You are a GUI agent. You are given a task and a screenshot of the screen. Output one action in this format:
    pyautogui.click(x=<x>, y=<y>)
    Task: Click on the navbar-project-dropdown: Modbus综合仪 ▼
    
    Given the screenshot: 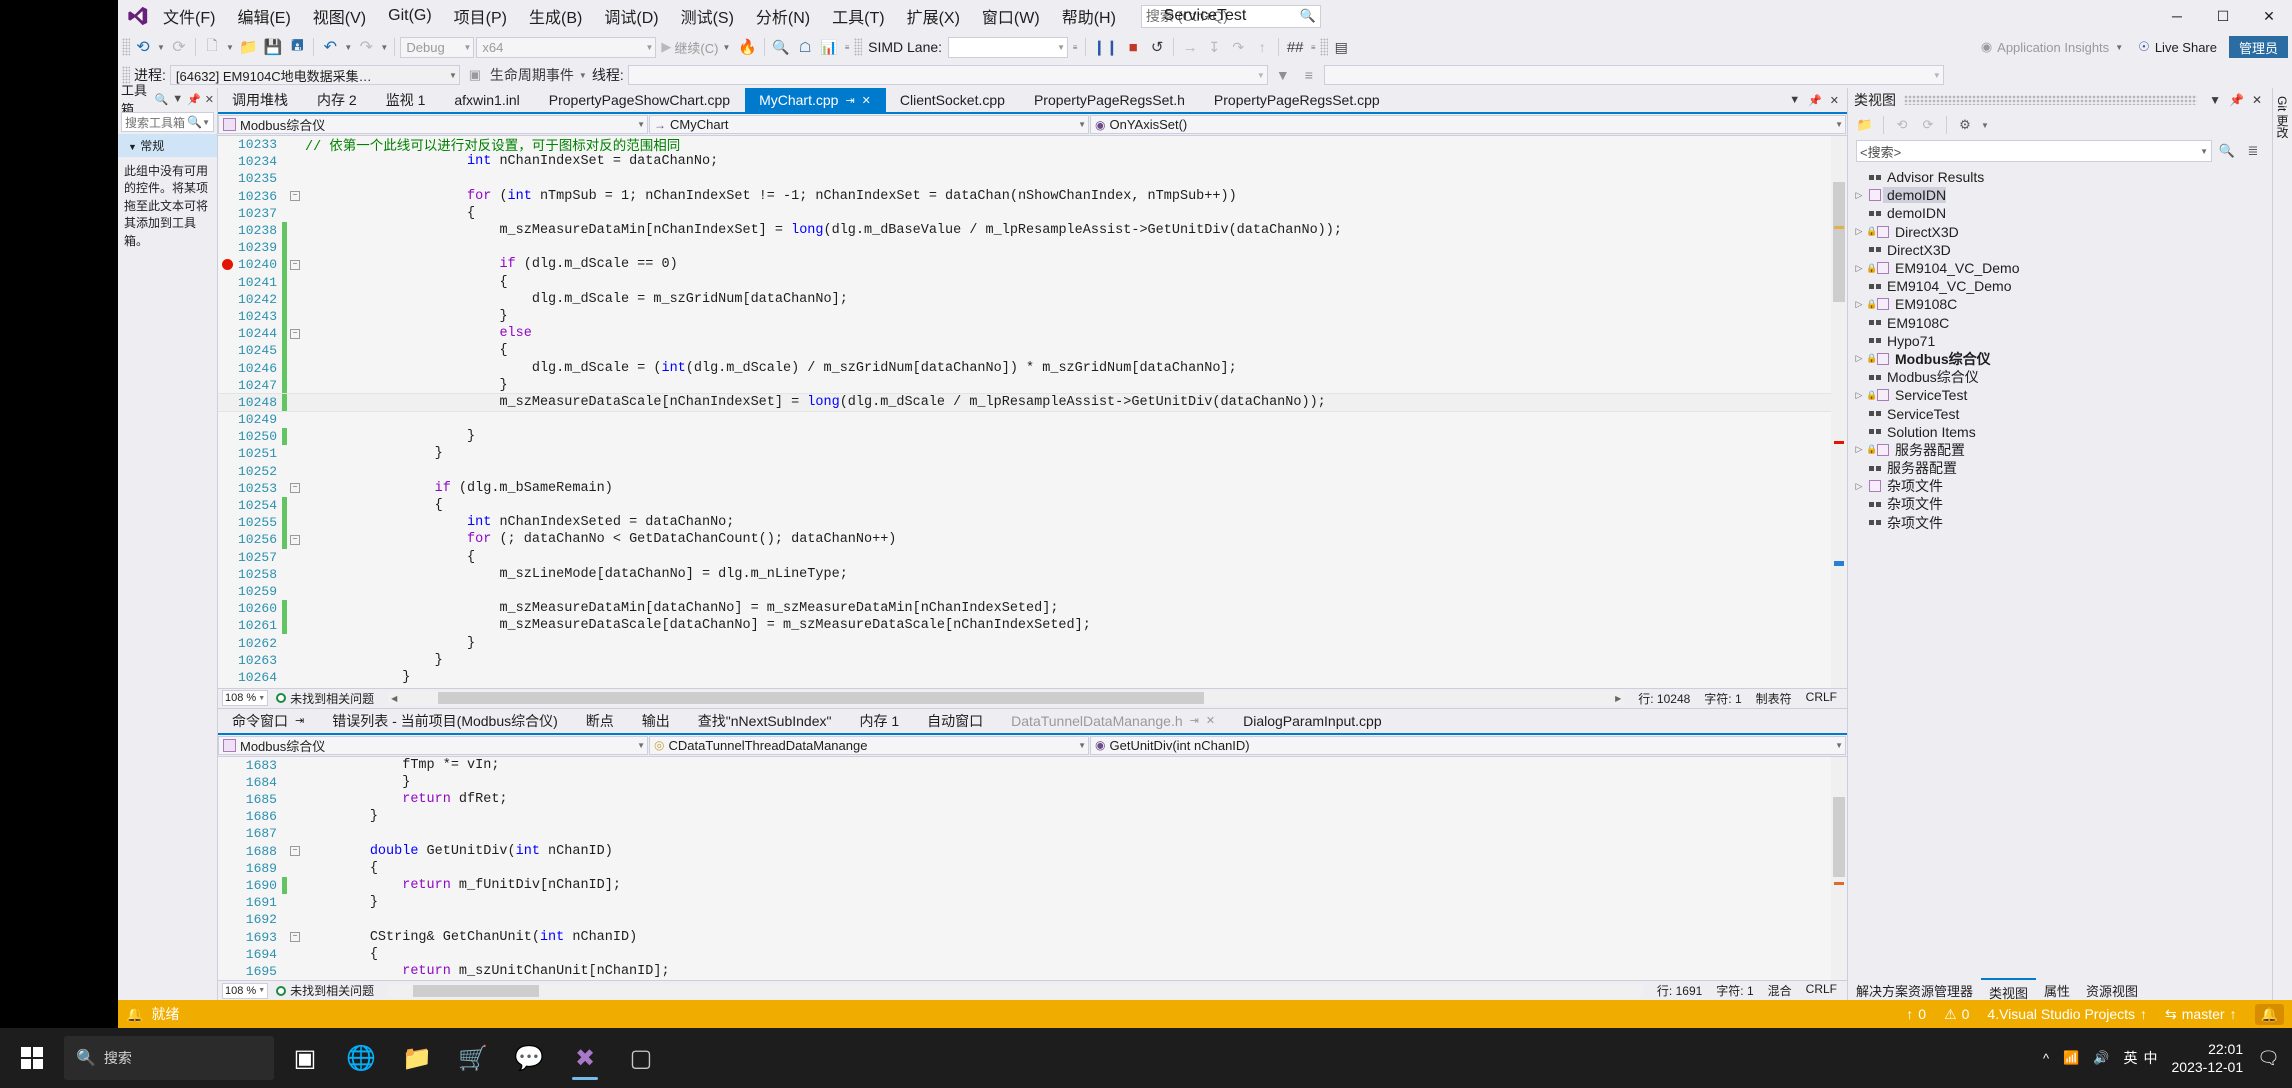 What is the action you would take?
    pyautogui.click(x=433, y=124)
    